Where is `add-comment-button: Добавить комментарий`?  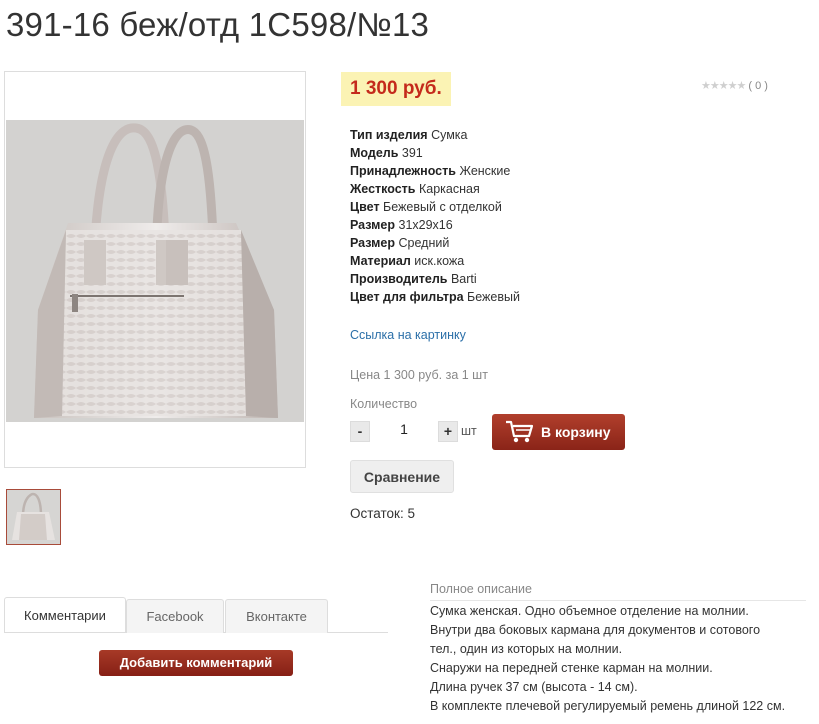 add-comment-button: Добавить комментарий is located at coordinates (196, 663).